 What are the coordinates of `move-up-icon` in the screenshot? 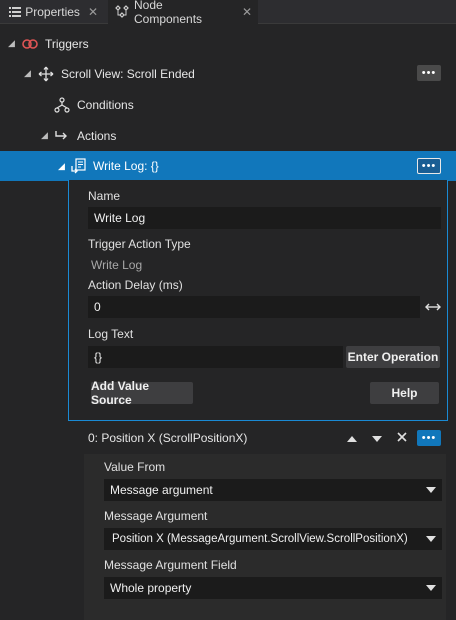 It's located at (352, 439).